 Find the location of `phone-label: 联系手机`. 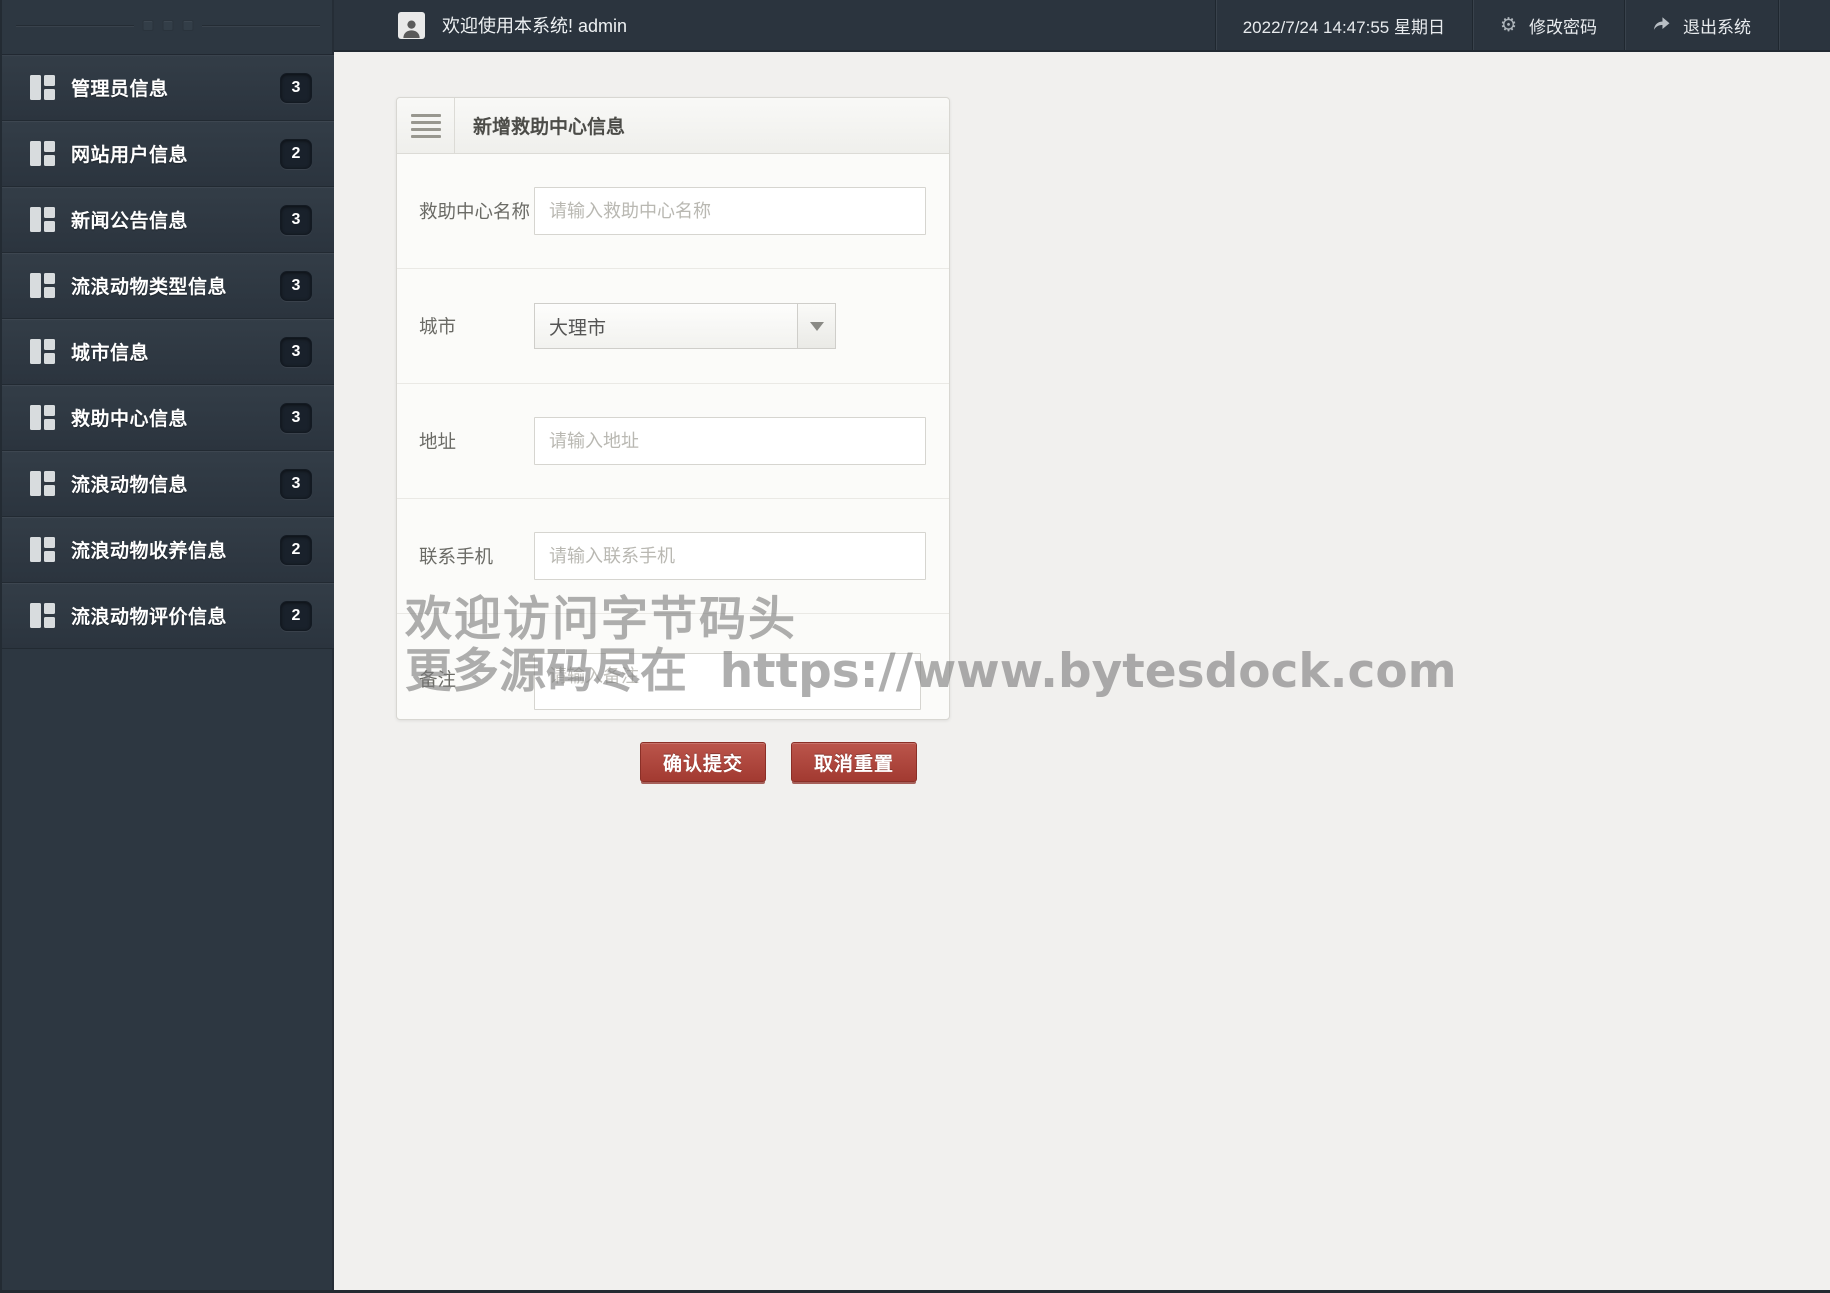

phone-label: 联系手机 is located at coordinates (456, 556).